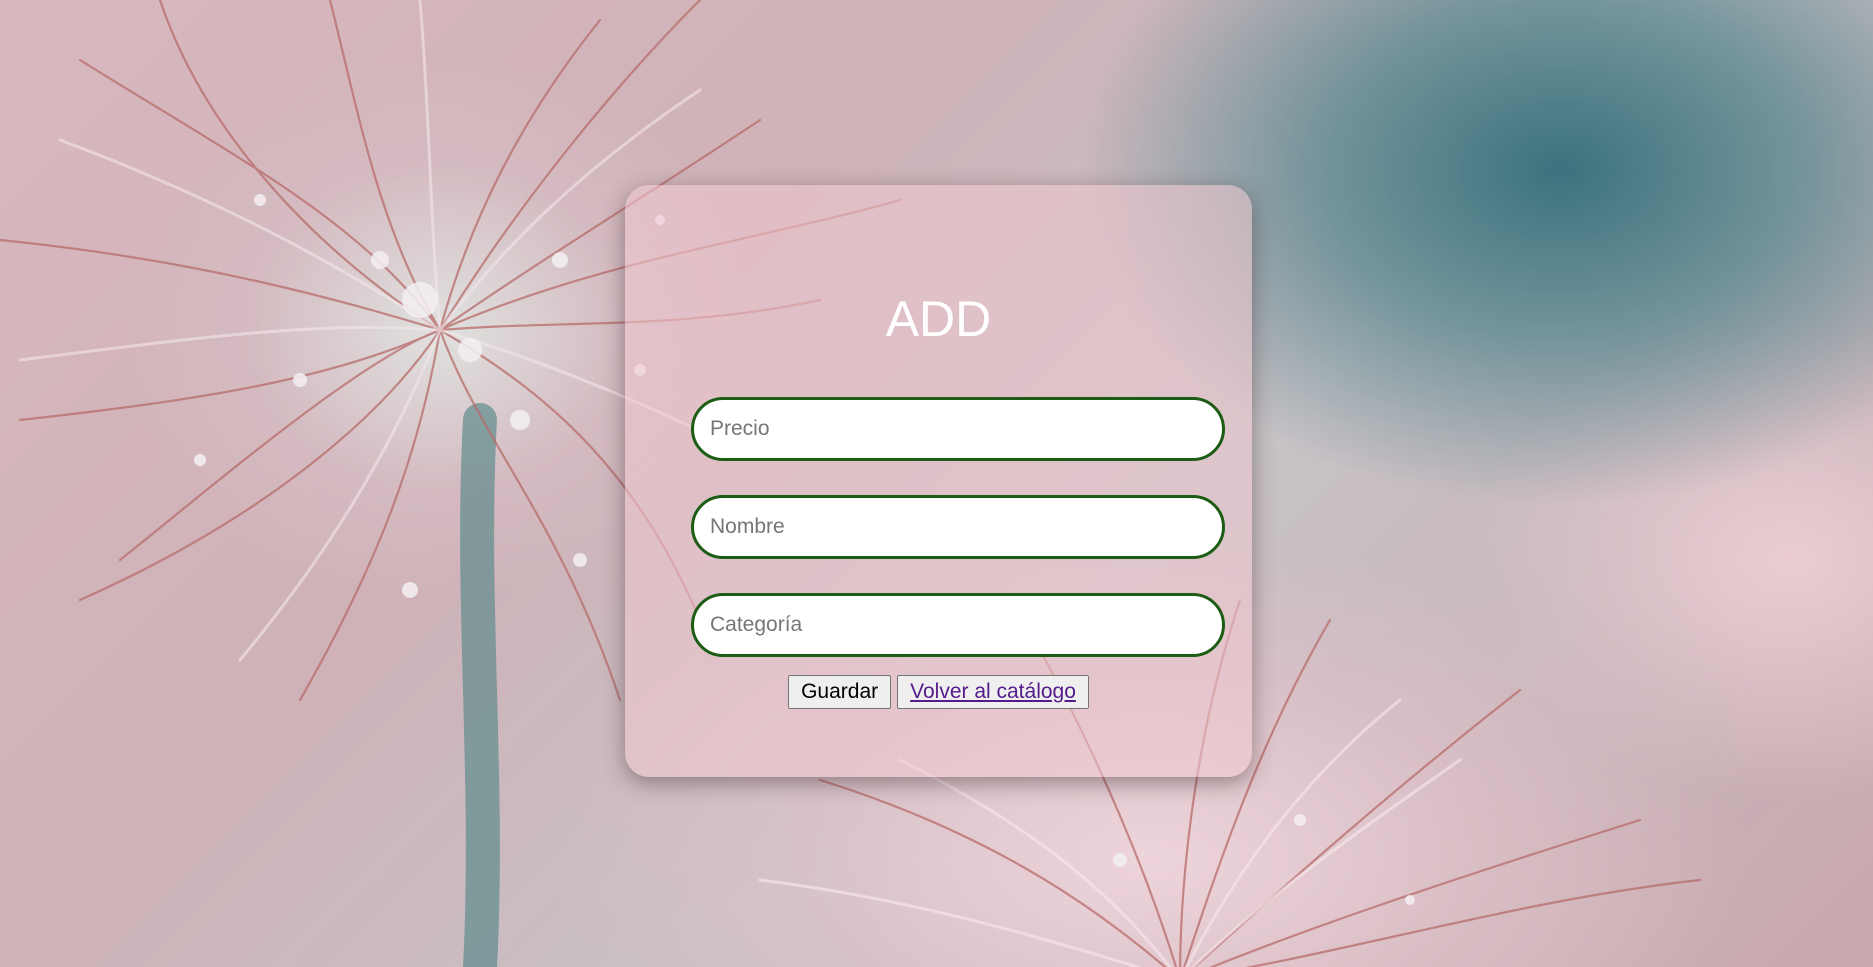 This screenshot has width=1873, height=967. I want to click on form-actions: Guardar Volver al catálogo, so click(938, 692).